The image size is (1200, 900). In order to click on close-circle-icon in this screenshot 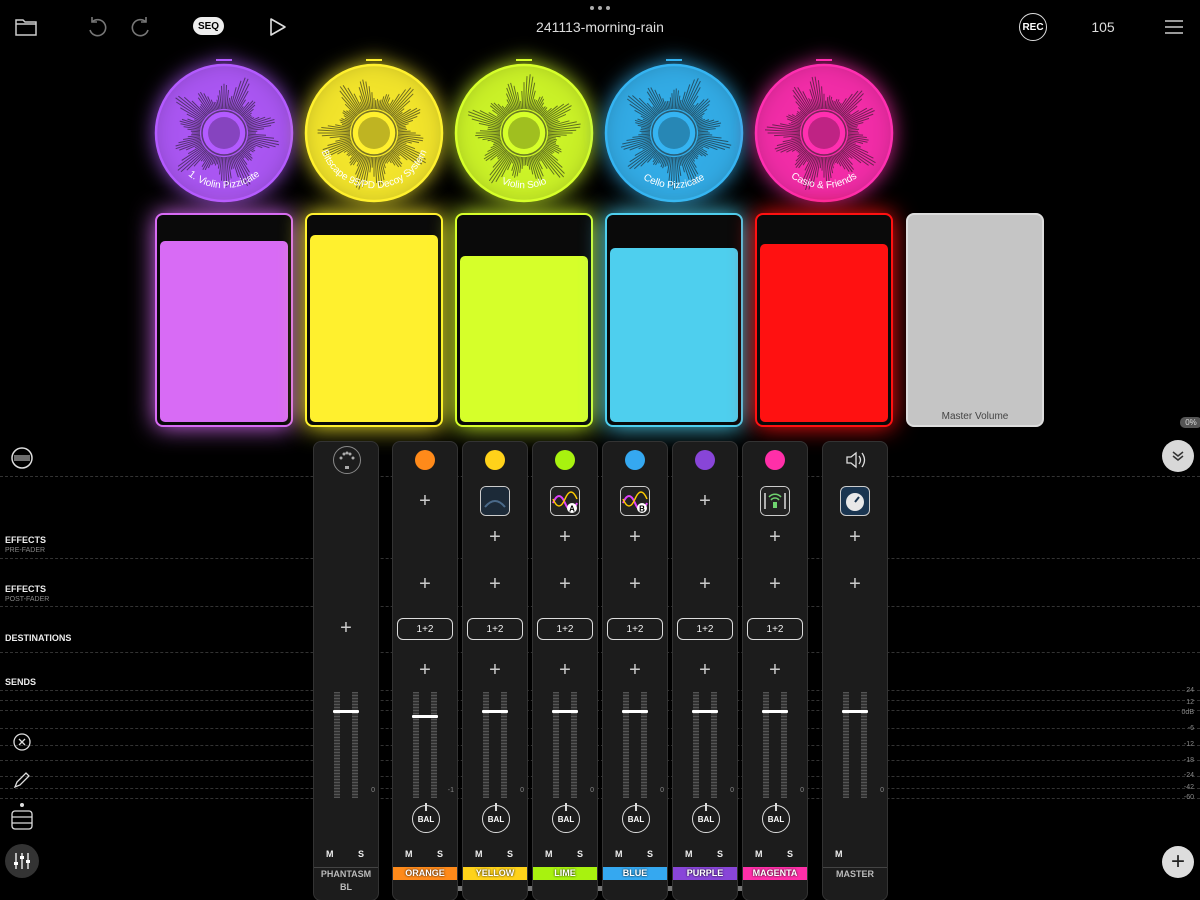, I will do `click(22, 742)`.